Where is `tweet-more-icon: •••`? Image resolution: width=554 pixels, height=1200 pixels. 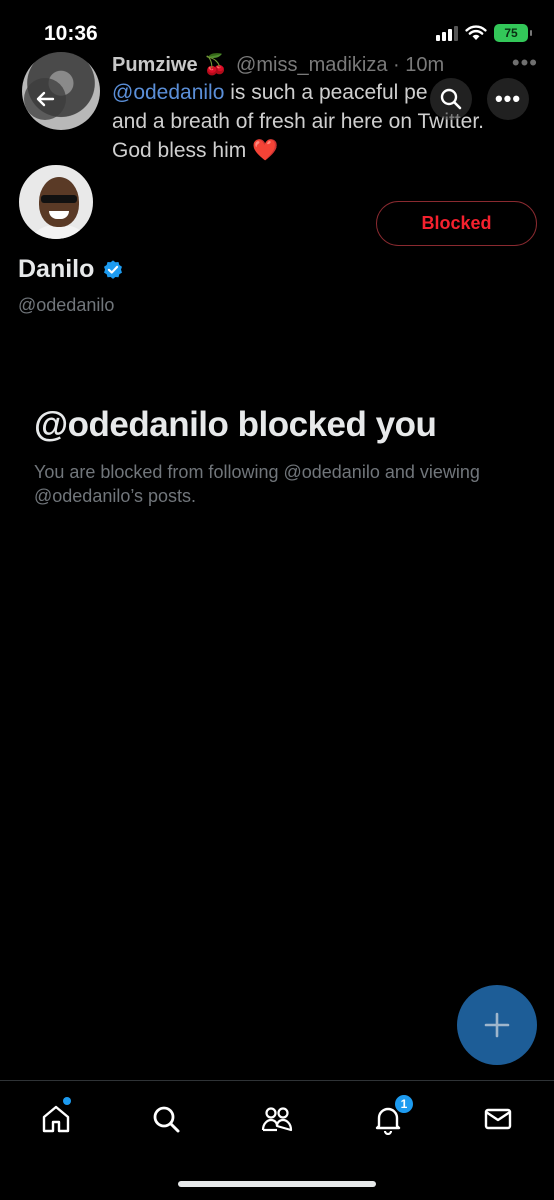 tweet-more-icon: ••• is located at coordinates (525, 63).